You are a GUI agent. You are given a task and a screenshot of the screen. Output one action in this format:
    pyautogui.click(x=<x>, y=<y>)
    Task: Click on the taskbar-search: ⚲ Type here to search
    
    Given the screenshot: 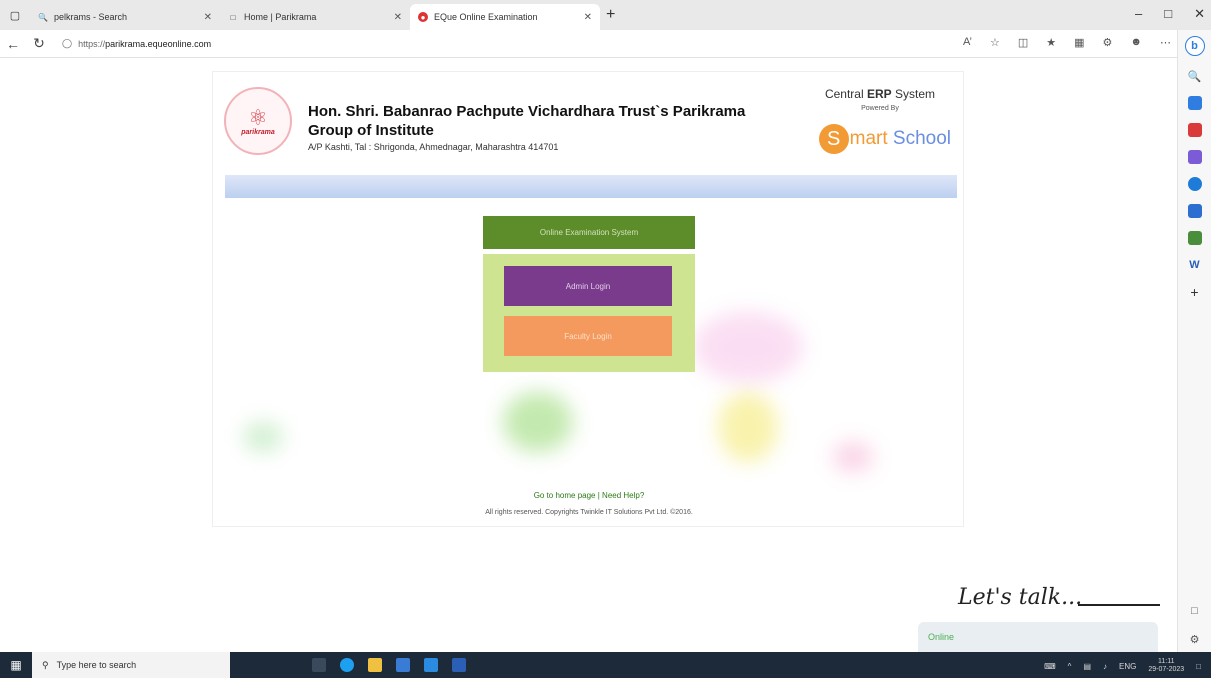 What is the action you would take?
    pyautogui.click(x=131, y=665)
    